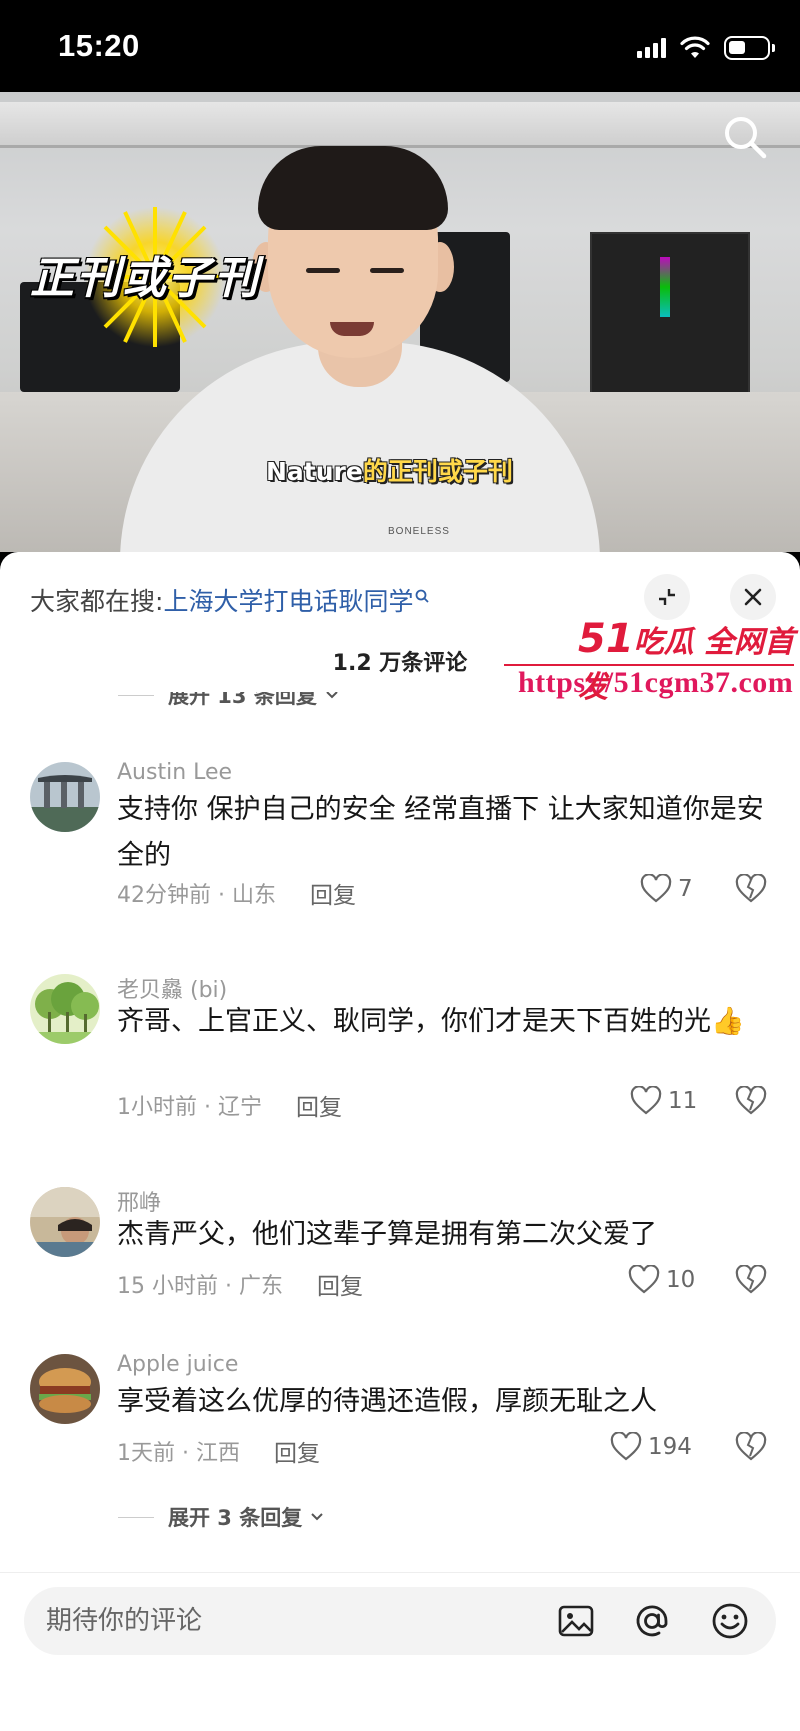 This screenshot has height=1731, width=800. I want to click on signal-icon, so click(651, 48).